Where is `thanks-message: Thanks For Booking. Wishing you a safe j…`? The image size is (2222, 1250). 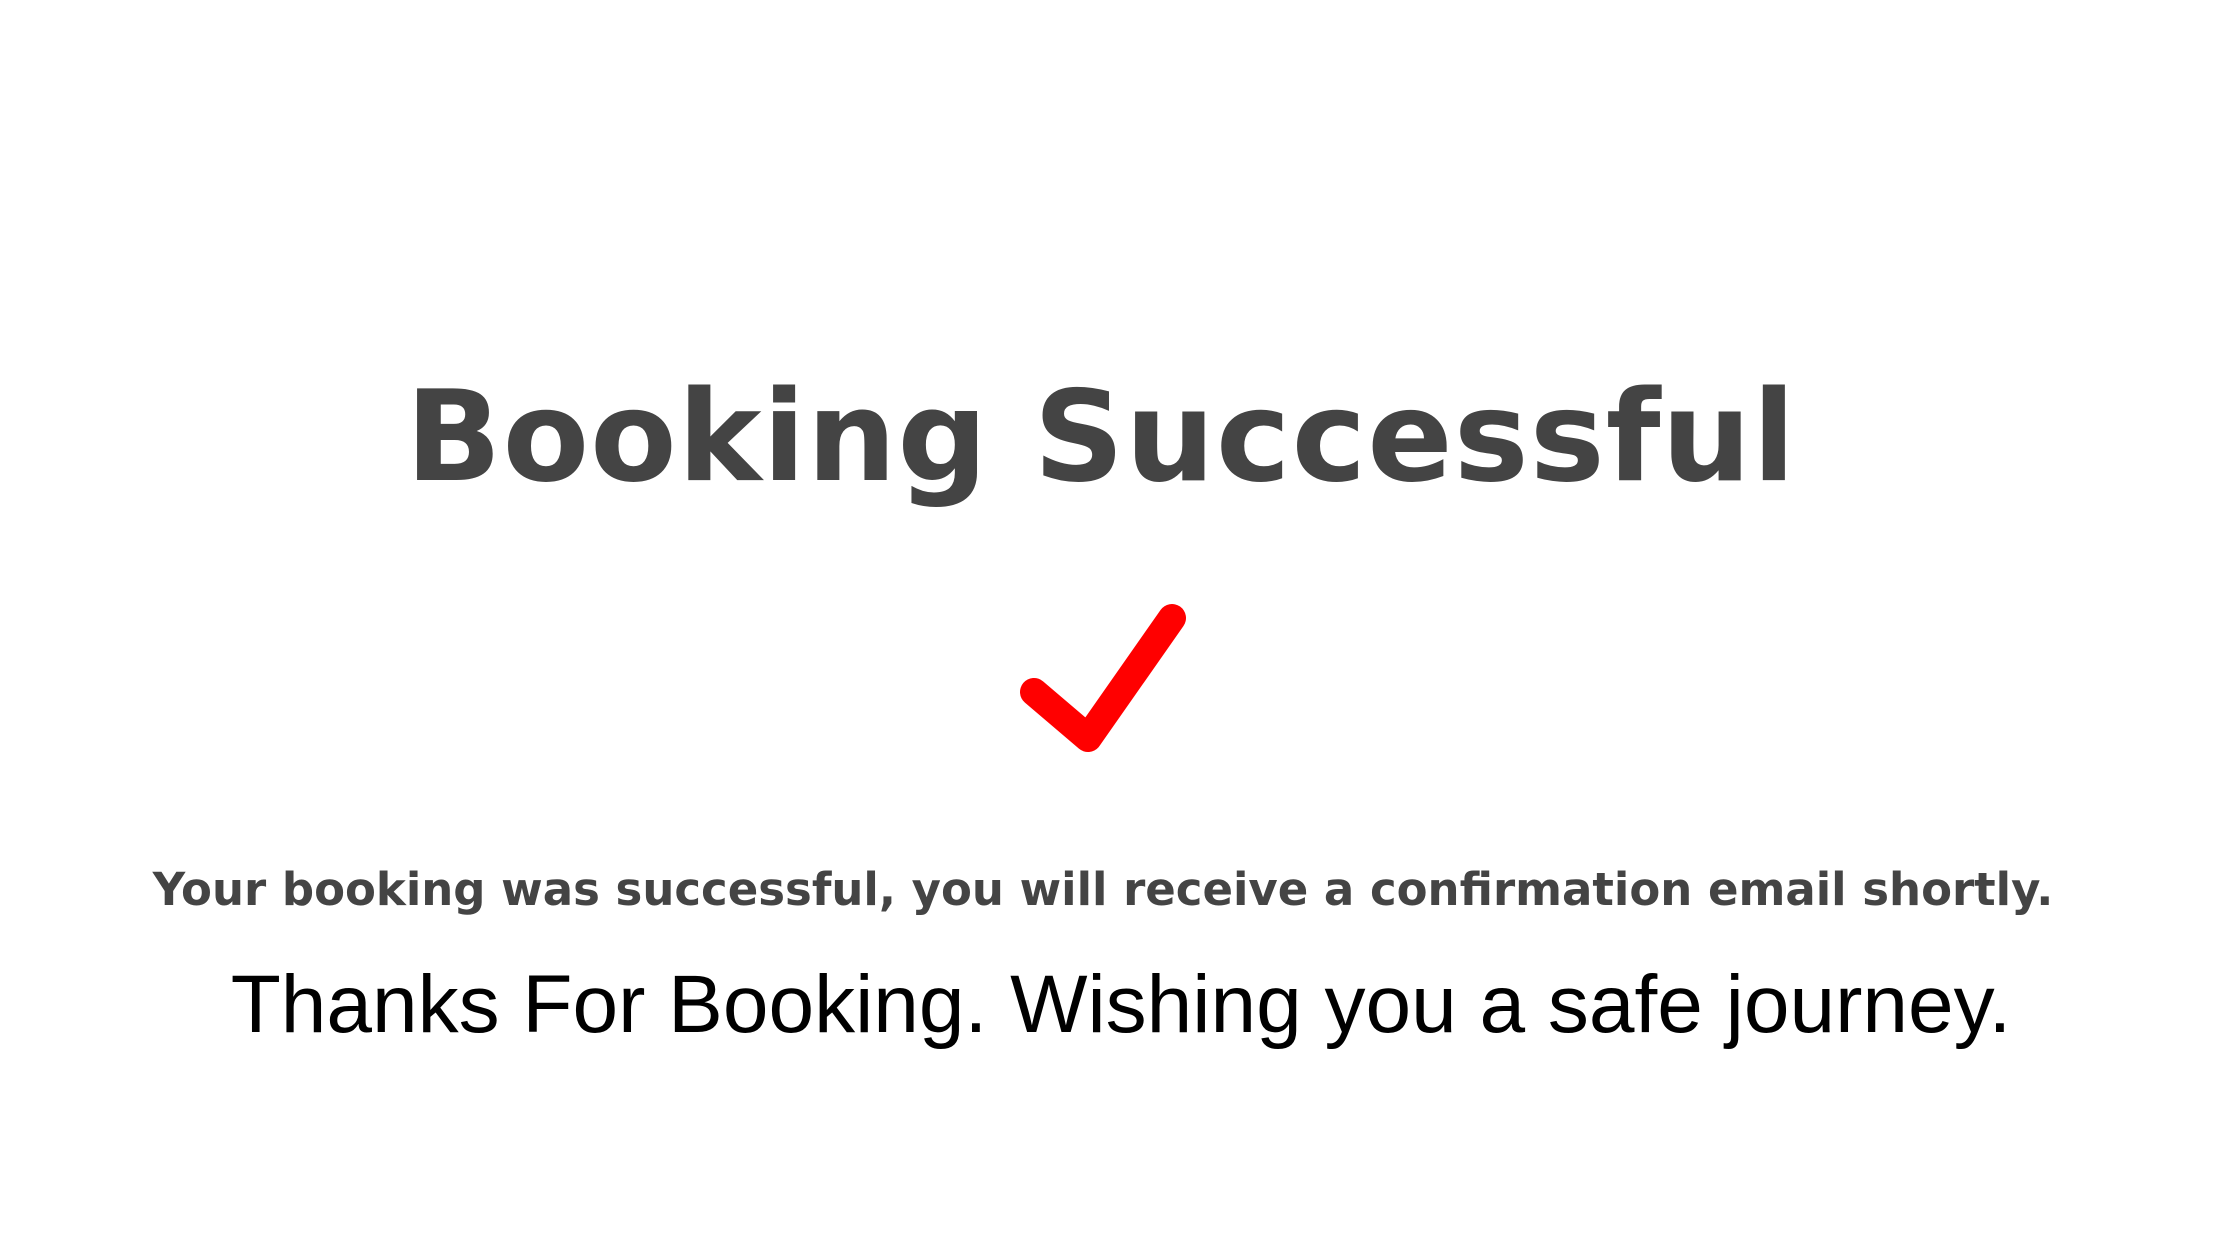
thanks-message: Thanks For Booking. Wishing you a safe j… is located at coordinates (1121, 1004).